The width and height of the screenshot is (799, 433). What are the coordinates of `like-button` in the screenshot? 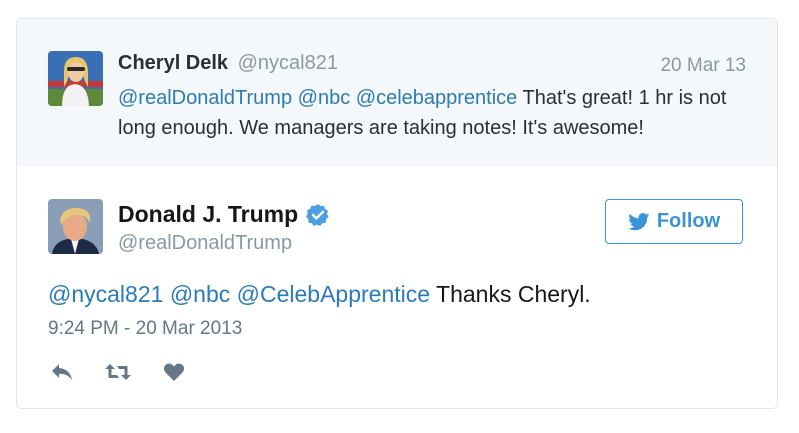 It's located at (174, 372).